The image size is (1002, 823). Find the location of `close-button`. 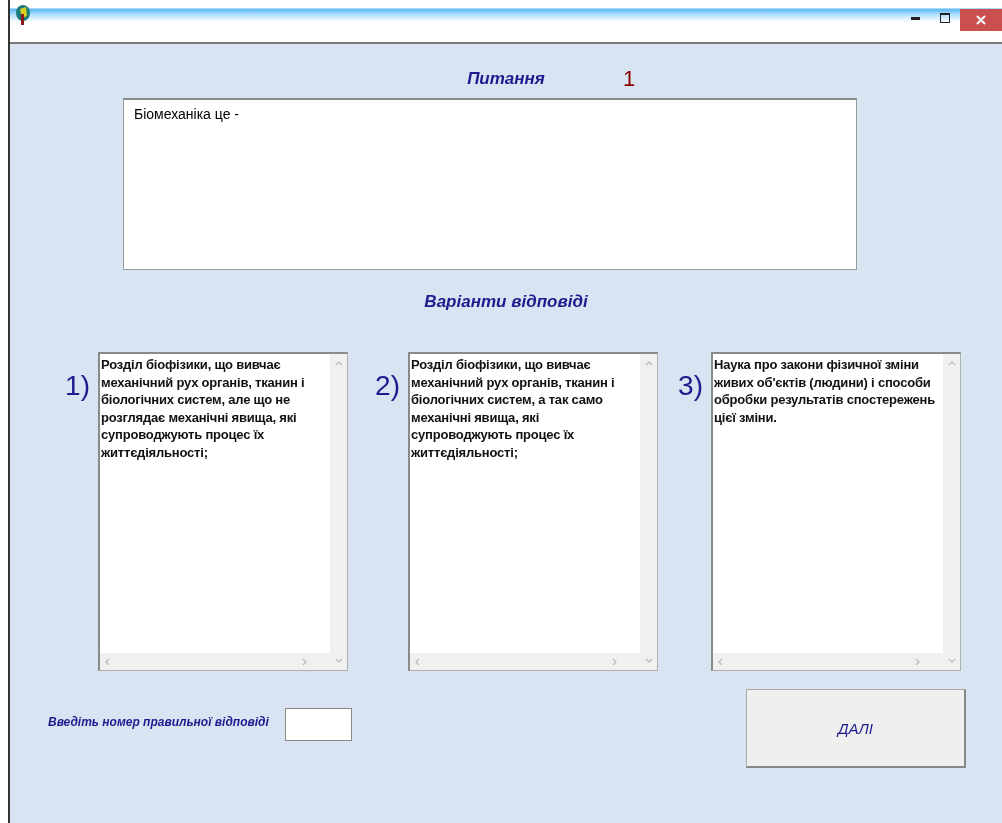

close-button is located at coordinates (981, 20).